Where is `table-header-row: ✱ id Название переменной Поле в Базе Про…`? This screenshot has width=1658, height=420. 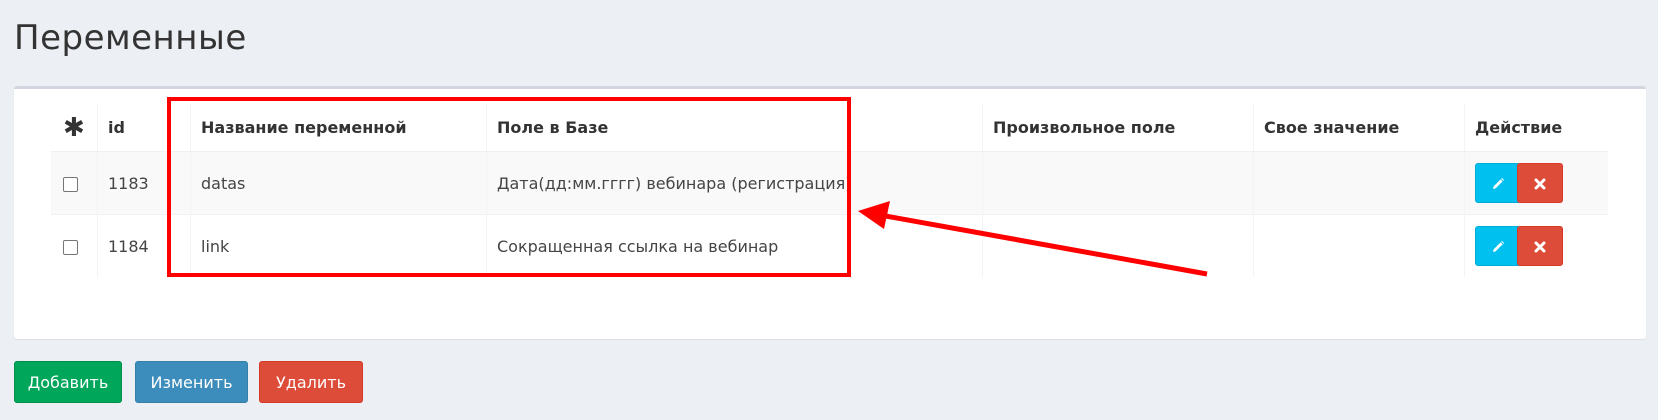 table-header-row: ✱ id Название переменной Поле в Базе Про… is located at coordinates (829, 128).